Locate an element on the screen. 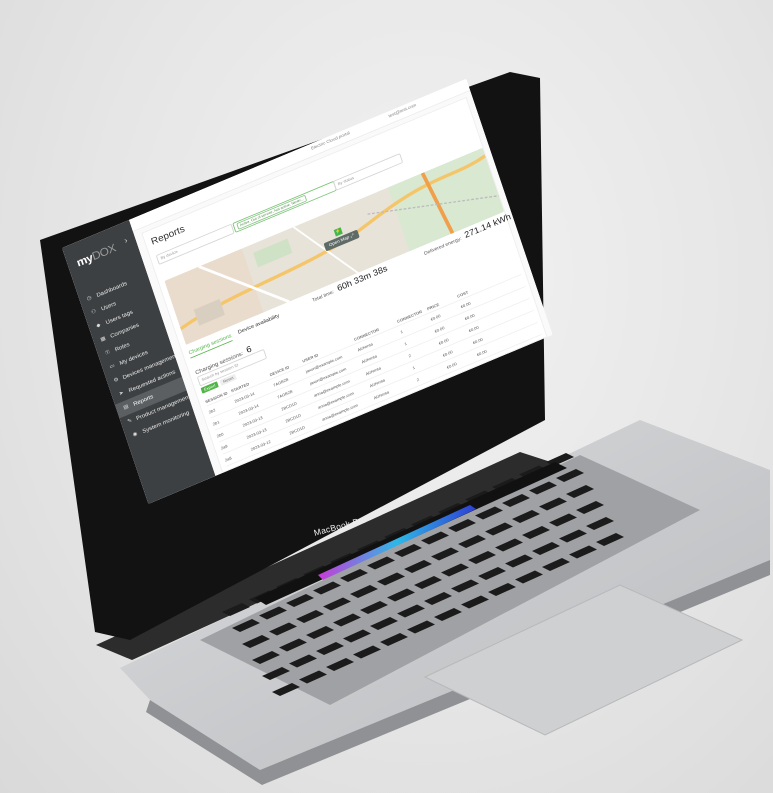  send-icon: ➤ is located at coordinates (121, 394).